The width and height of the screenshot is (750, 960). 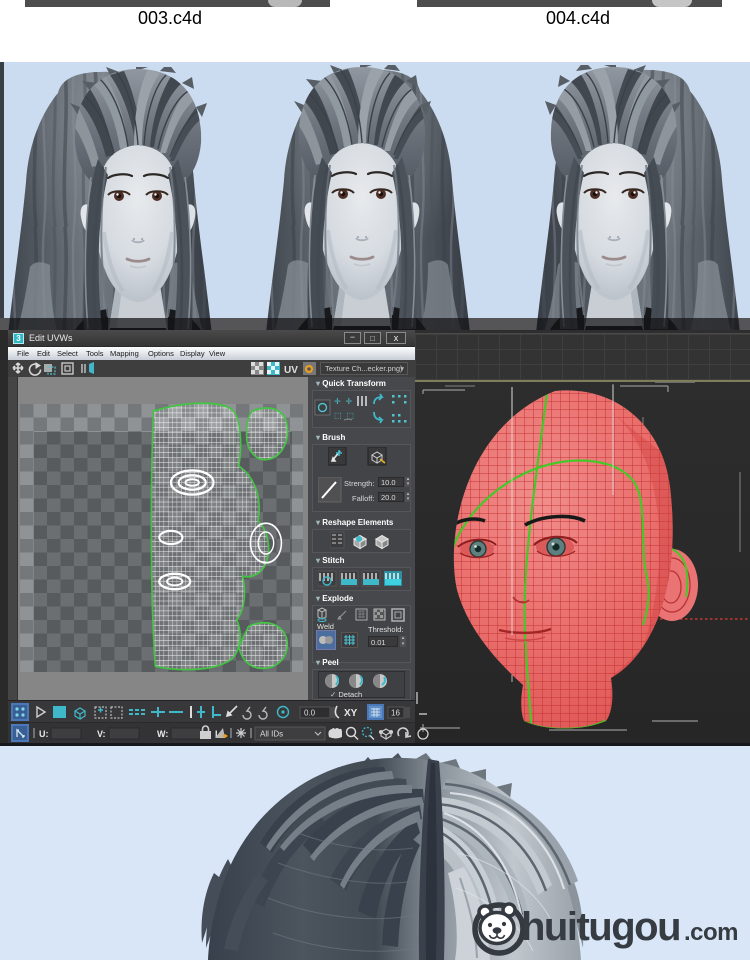 What do you see at coordinates (310, 713) in the screenshot?
I see `svg-text: 0.0` at bounding box center [310, 713].